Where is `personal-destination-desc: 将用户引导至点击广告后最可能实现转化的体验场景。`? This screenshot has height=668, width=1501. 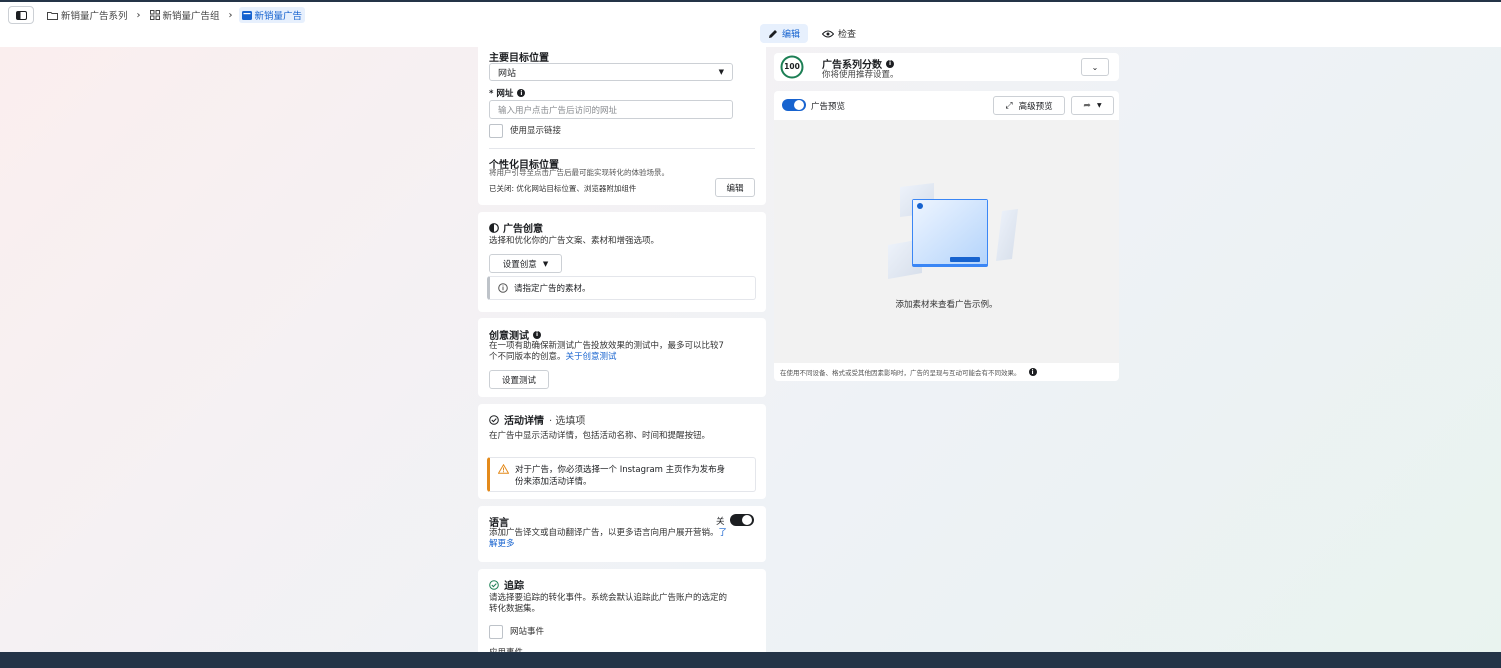
personal-destination-desc: 将用户引导至点击广告后最可能实现转化的体验场景。 is located at coordinates (579, 172).